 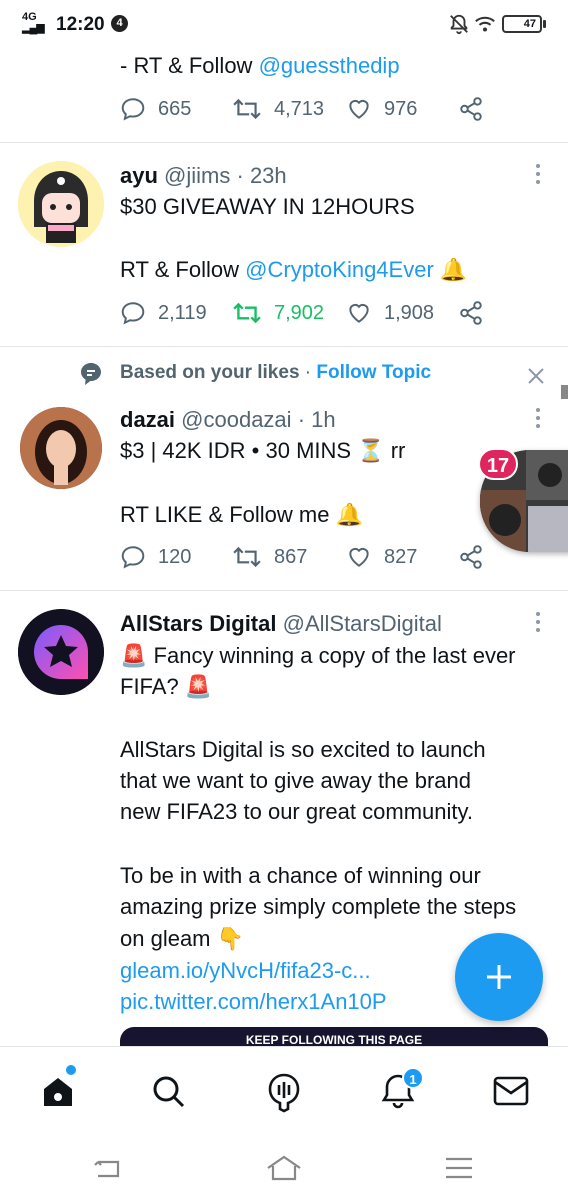 I want to click on tweet-text-line: To be in with a chance of winning our, so click(x=300, y=875).